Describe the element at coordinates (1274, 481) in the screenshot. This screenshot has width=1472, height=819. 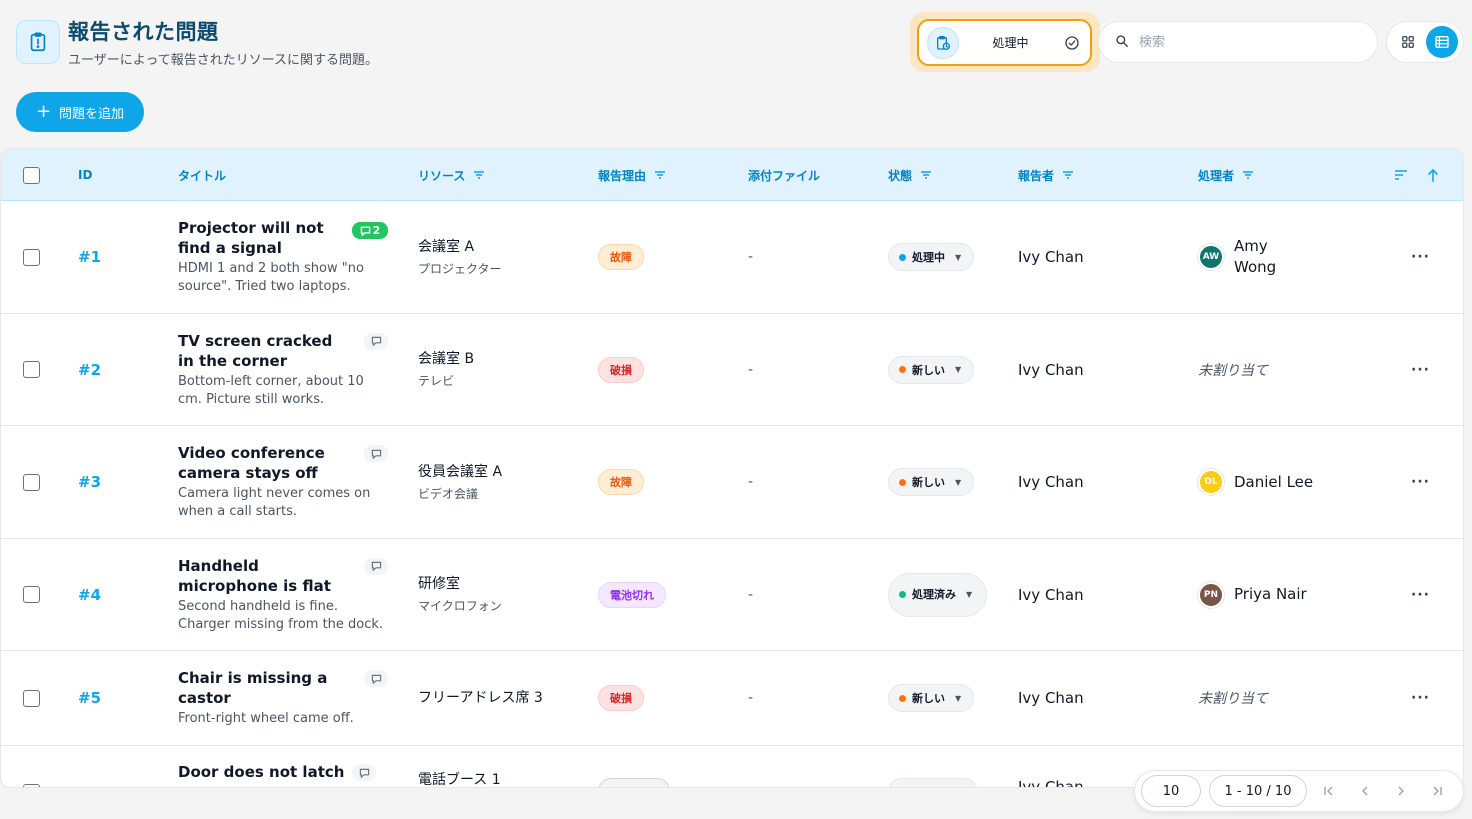
I see `assignee-name: Daniel Lee` at that location.